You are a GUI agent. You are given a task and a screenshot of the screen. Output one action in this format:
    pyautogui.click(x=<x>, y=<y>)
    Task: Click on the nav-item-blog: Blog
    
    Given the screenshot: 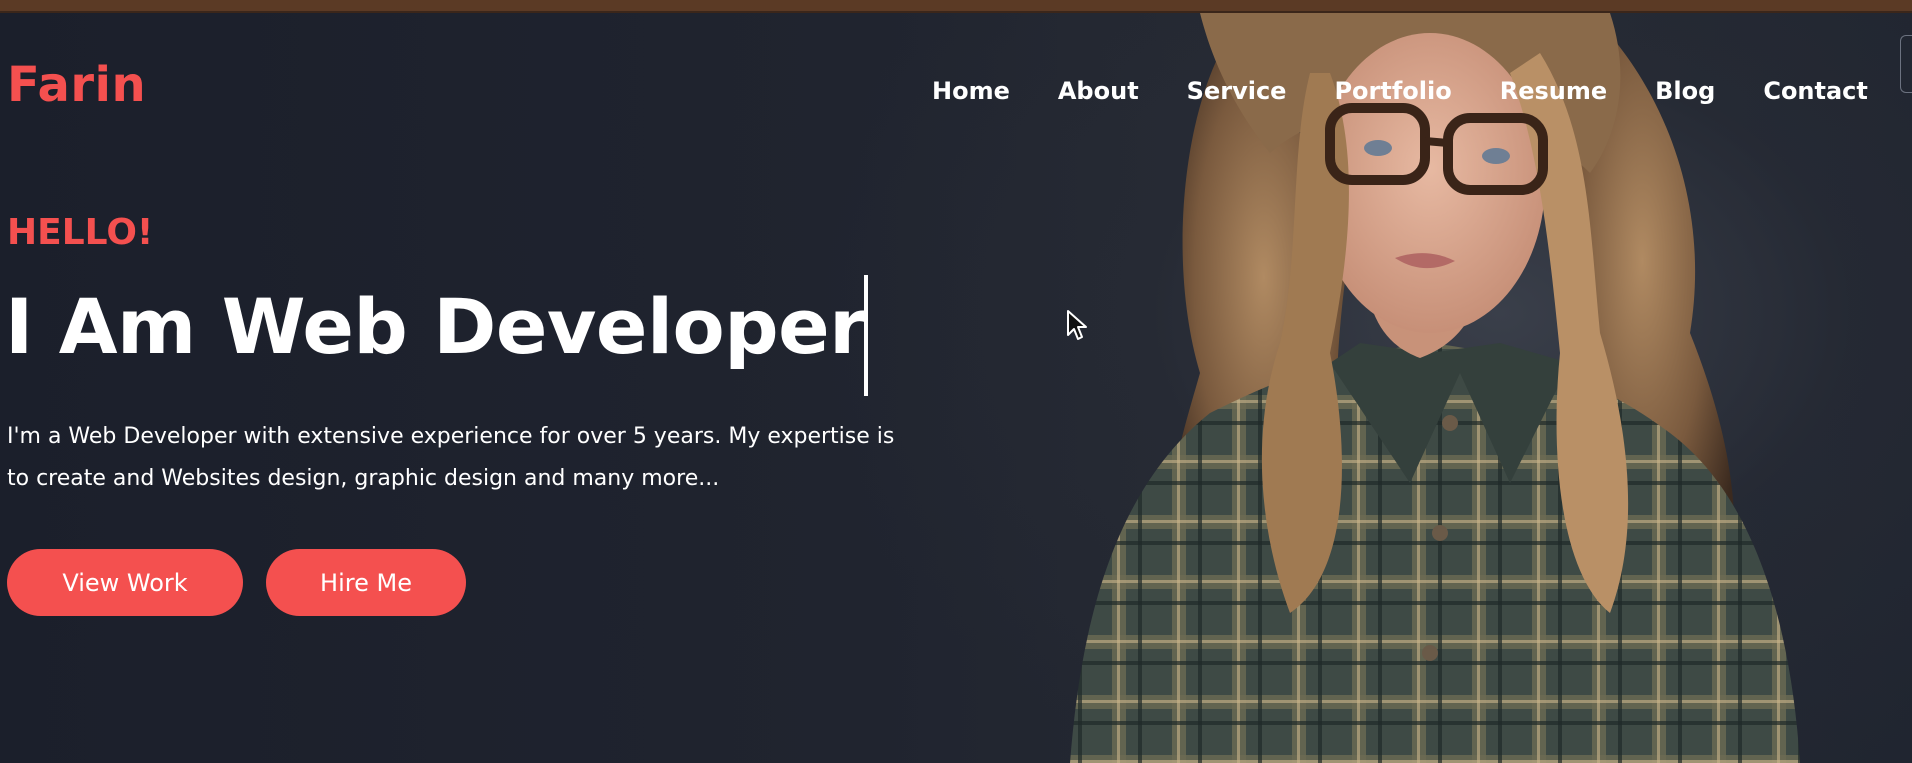 What is the action you would take?
    pyautogui.click(x=1685, y=91)
    